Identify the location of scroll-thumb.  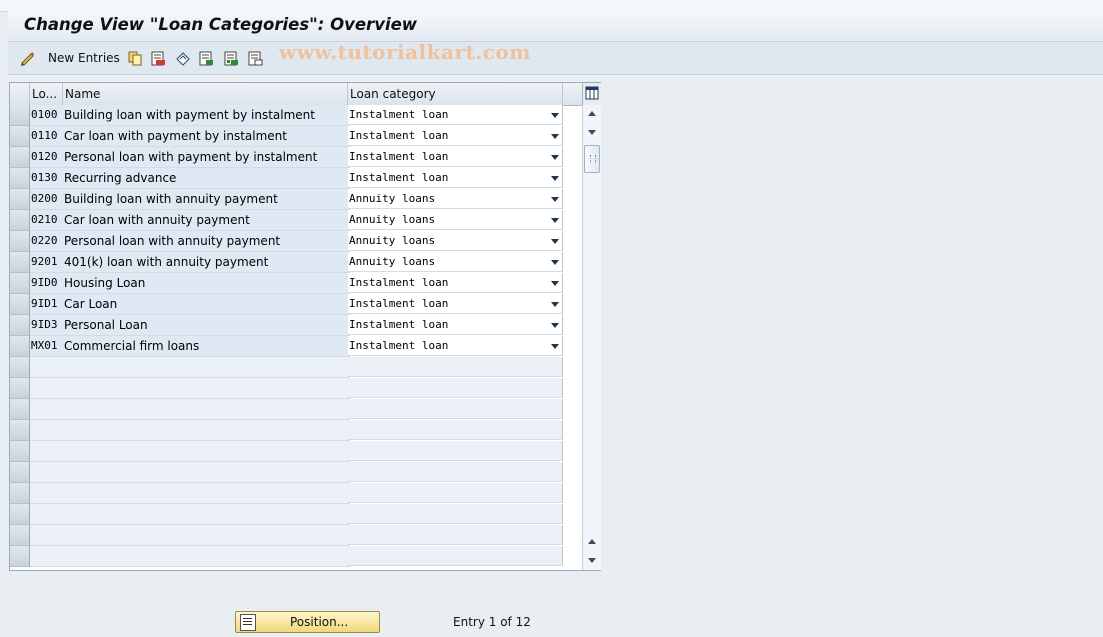
(592, 159).